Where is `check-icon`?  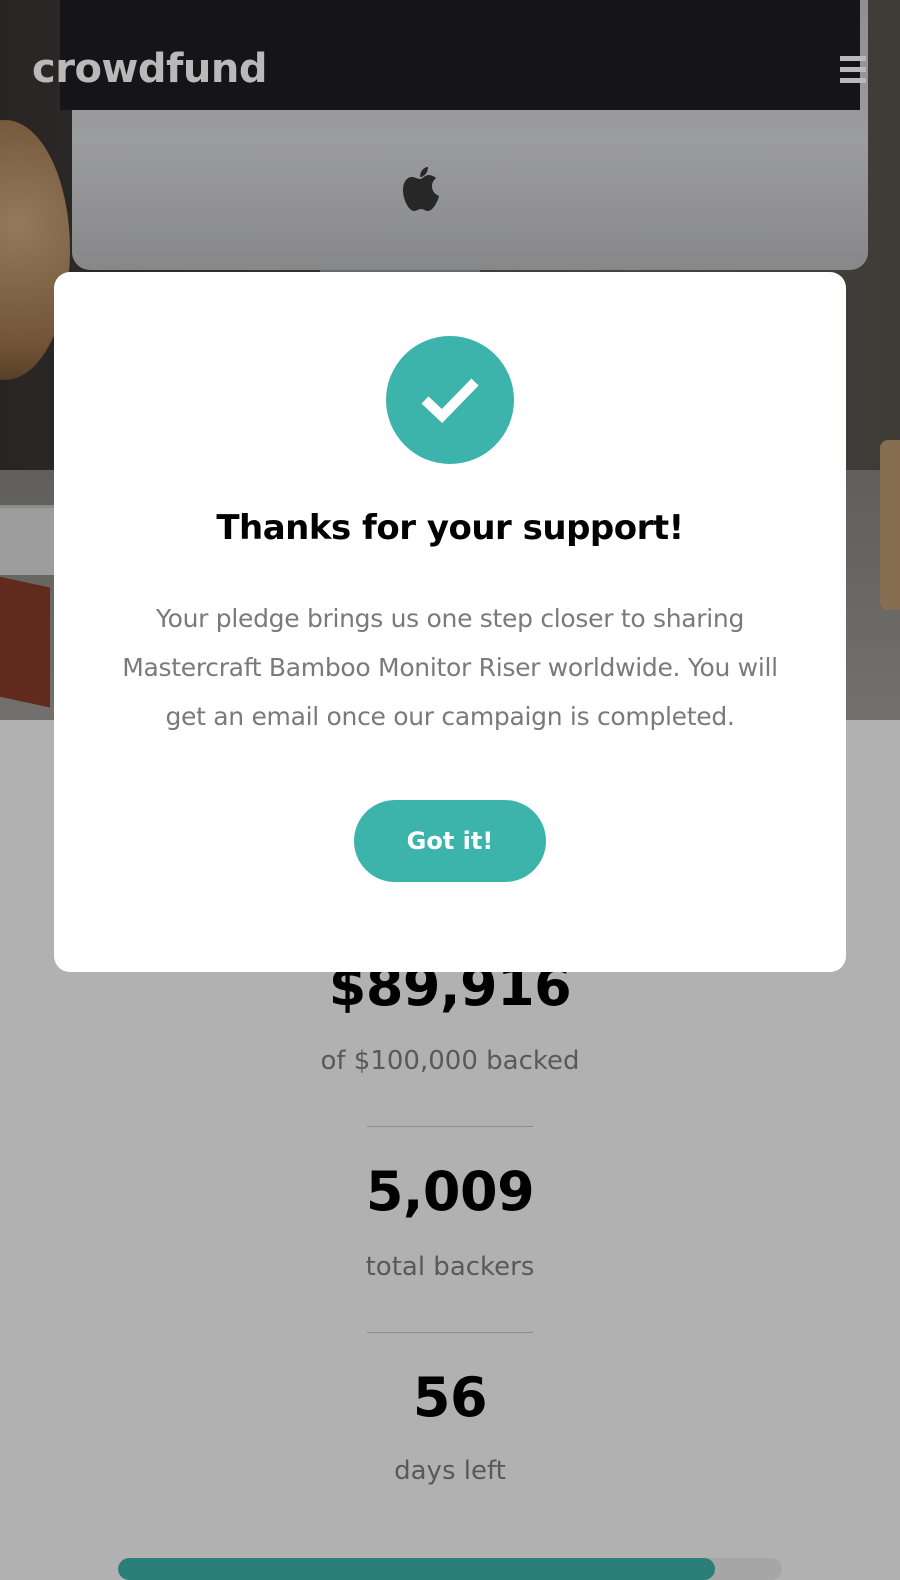 check-icon is located at coordinates (450, 401).